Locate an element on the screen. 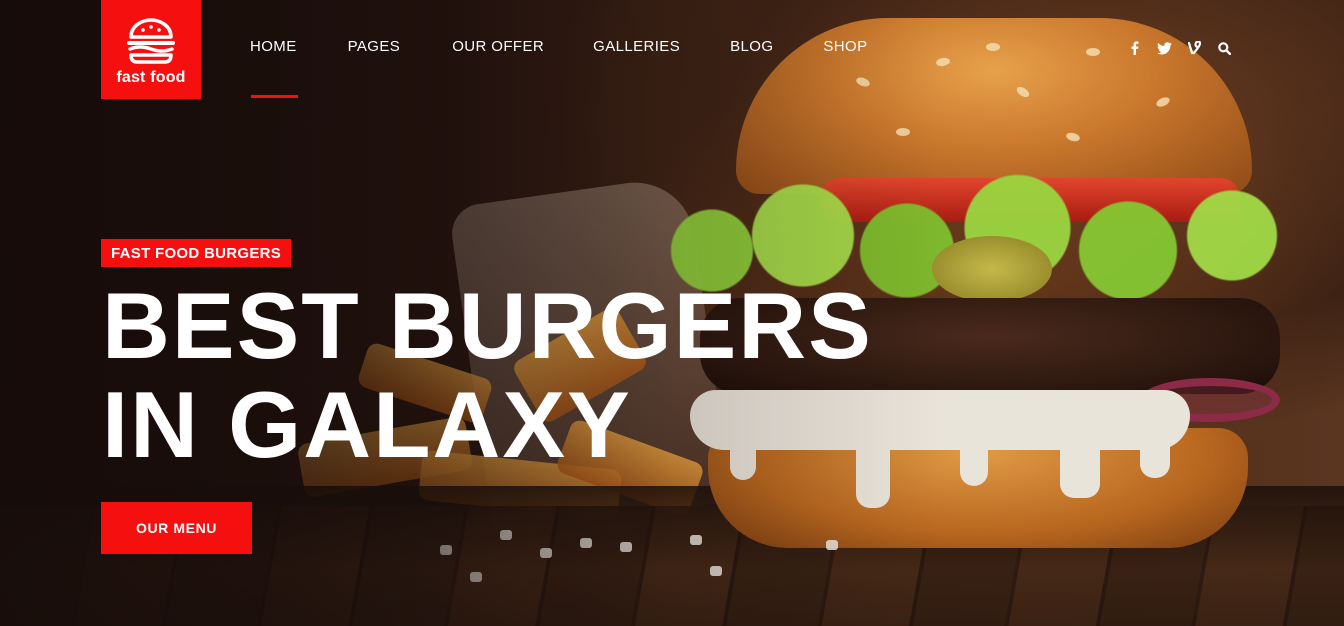 This screenshot has height=626, width=1344. nav-item-pages: PAGES is located at coordinates (374, 46).